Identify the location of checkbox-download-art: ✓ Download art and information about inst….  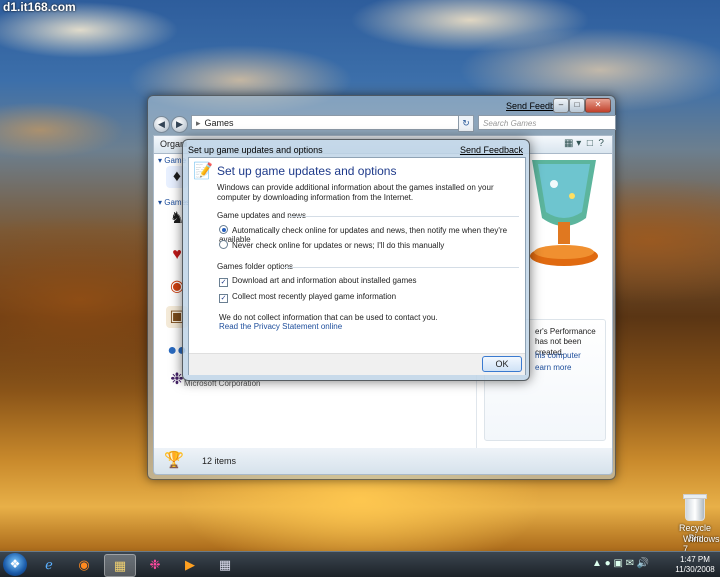
(318, 281).